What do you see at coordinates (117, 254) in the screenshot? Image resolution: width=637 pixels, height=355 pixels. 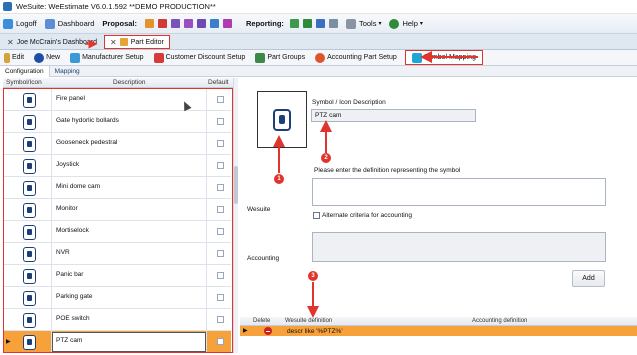 I see `table-row: NVR` at bounding box center [117, 254].